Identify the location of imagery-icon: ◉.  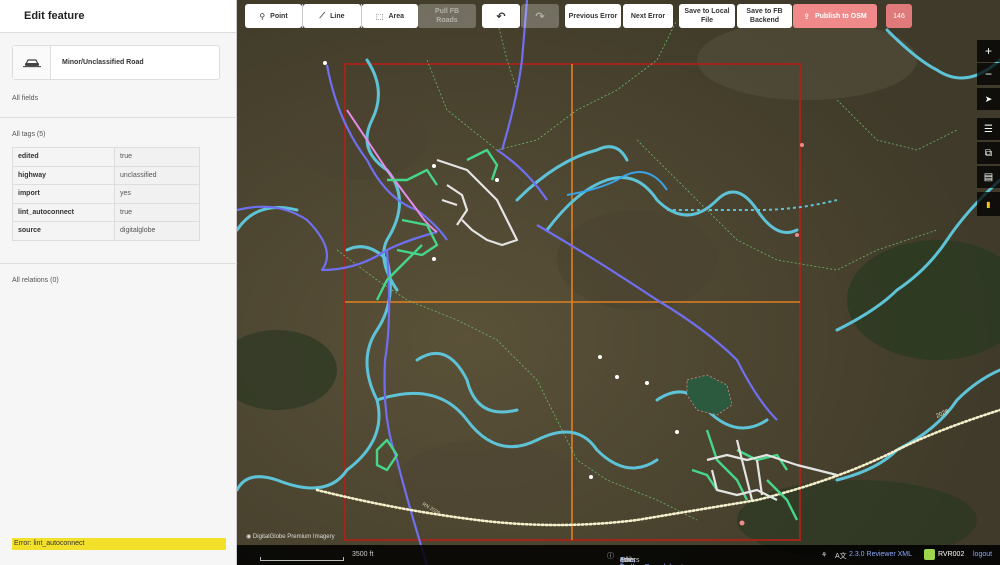
(249, 537).